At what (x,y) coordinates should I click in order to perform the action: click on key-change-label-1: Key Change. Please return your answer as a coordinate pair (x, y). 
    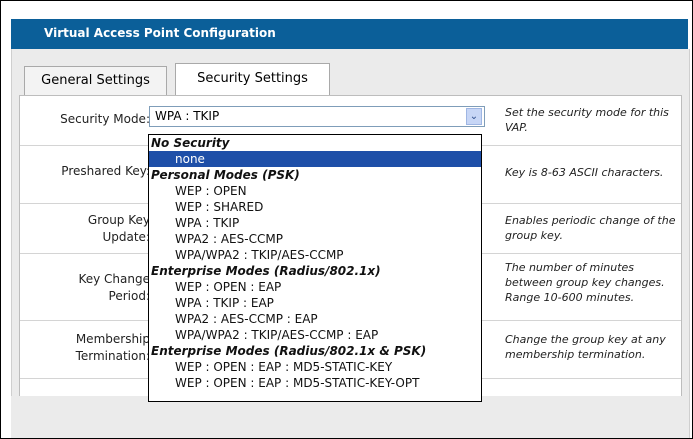
    Looking at the image, I should click on (114, 279).